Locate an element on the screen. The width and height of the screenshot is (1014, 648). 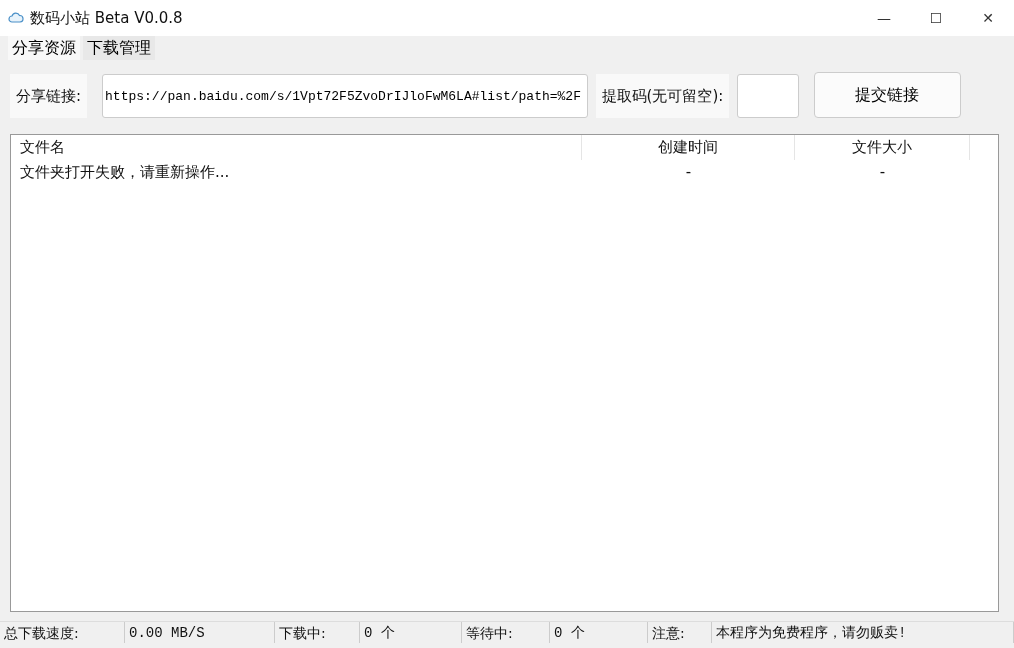
maximize-button: ☐ is located at coordinates (936, 18).